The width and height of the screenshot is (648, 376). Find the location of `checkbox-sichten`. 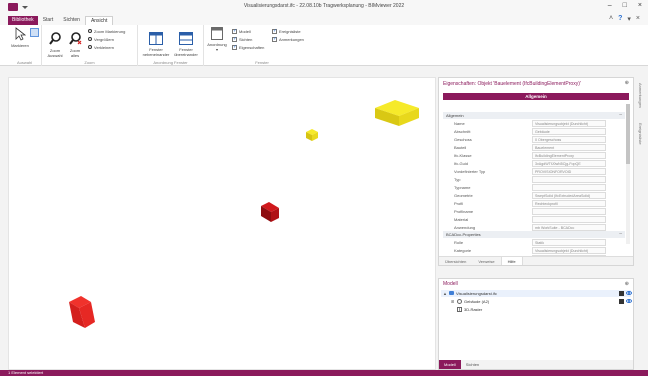

checkbox-sichten is located at coordinates (234, 39).